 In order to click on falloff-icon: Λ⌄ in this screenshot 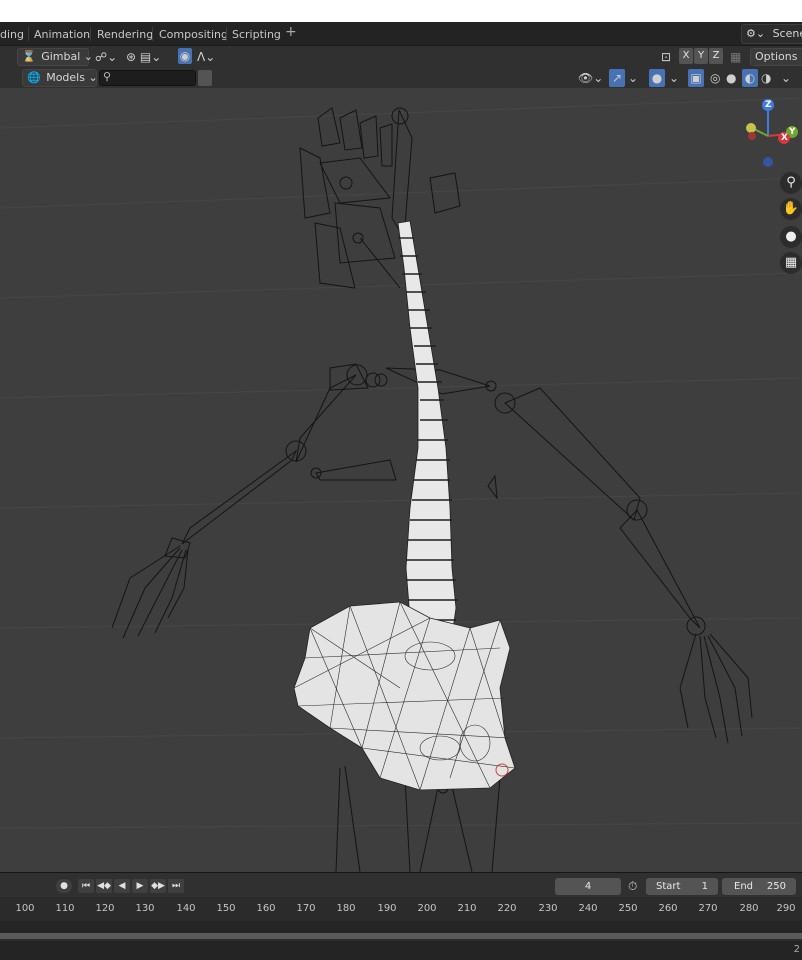, I will do `click(206, 57)`.